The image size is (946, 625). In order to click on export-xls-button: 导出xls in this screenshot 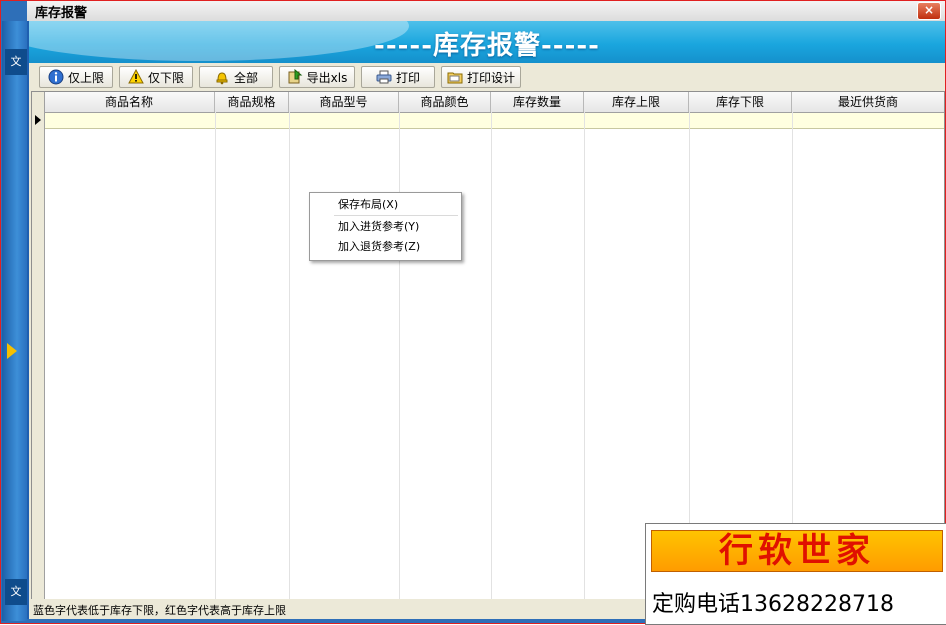, I will do `click(317, 77)`.